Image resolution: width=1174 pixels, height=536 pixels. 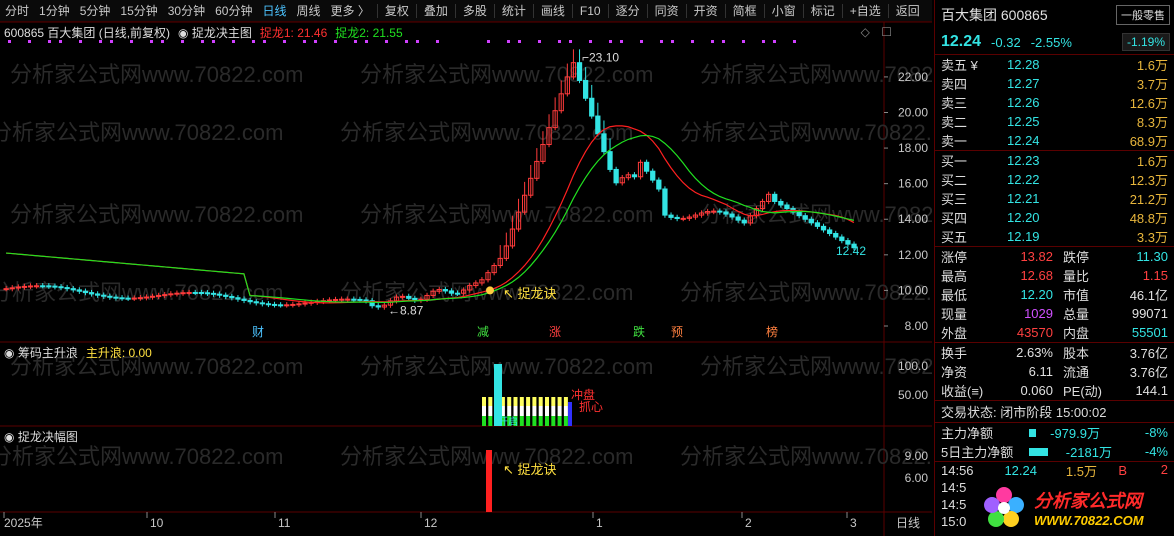 I want to click on period-tab-2: 5分钟, so click(x=95, y=11).